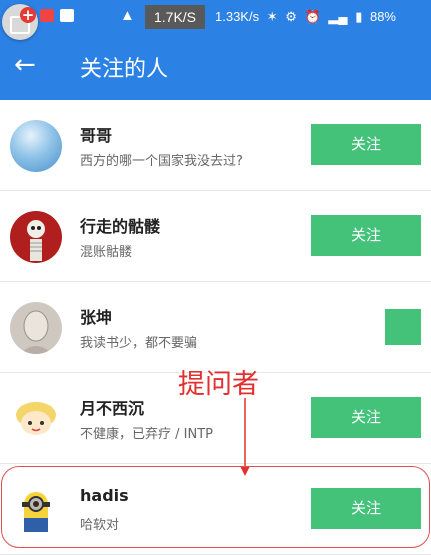  Describe the element at coordinates (291, 16) in the screenshot. I see `settings-icon: ⚙` at that location.